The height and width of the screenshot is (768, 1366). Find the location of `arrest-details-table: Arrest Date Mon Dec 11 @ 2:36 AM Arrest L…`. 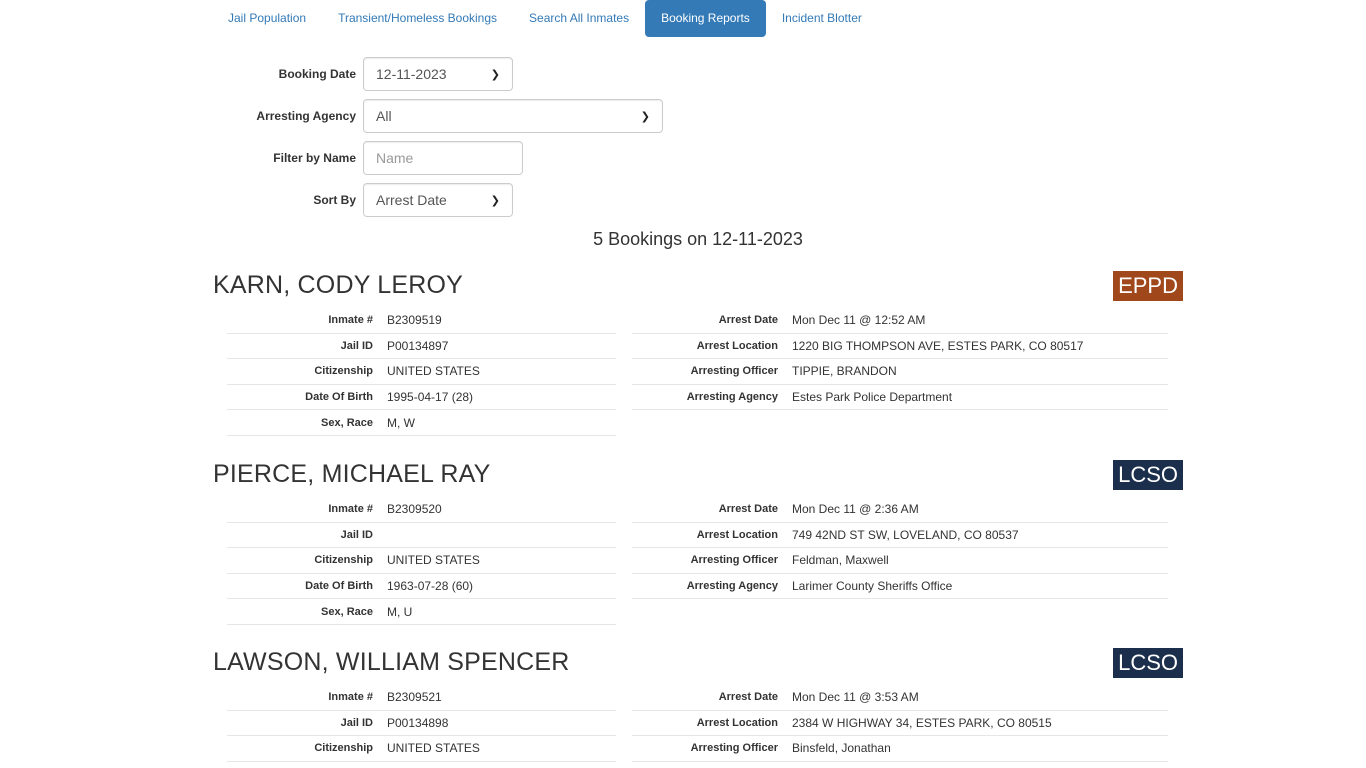

arrest-details-table: Arrest Date Mon Dec 11 @ 2:36 AM Arrest L… is located at coordinates (900, 548).